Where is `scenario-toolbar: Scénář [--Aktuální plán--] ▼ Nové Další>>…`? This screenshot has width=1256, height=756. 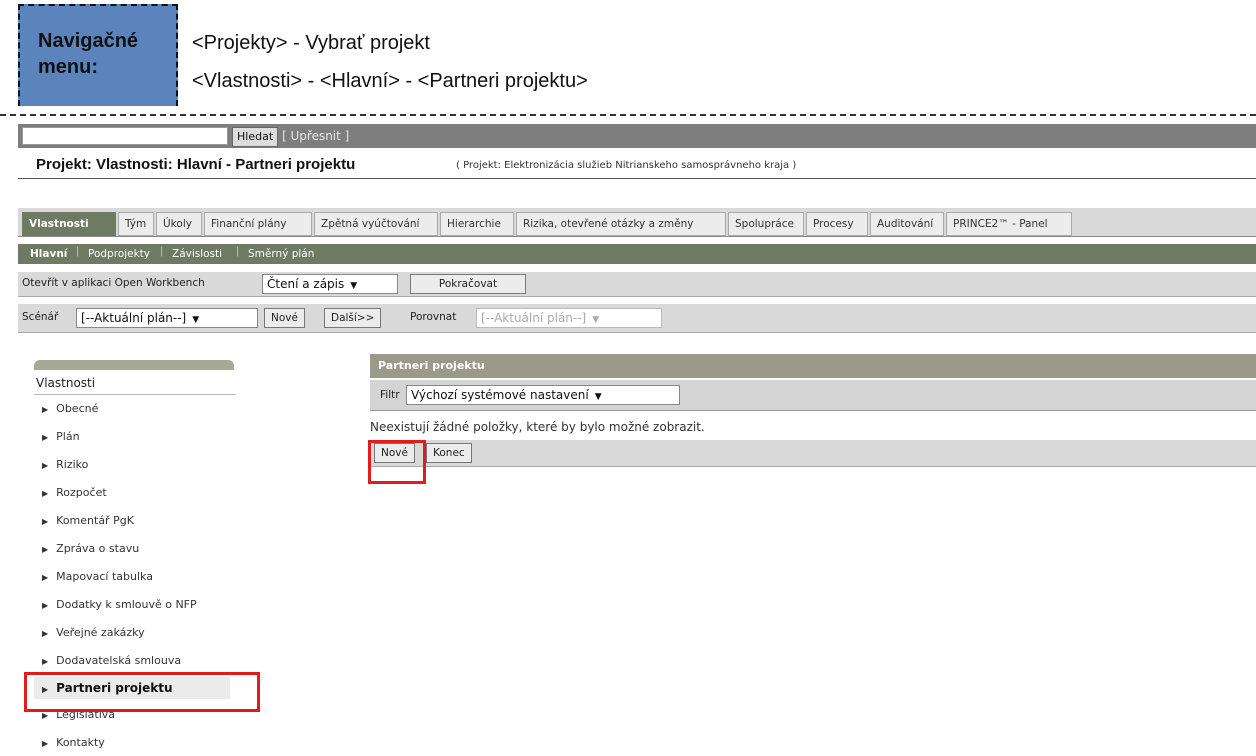
scenario-toolbar: Scénář [--Aktuální plán--] ▼ Nové Další>>… is located at coordinates (637, 318).